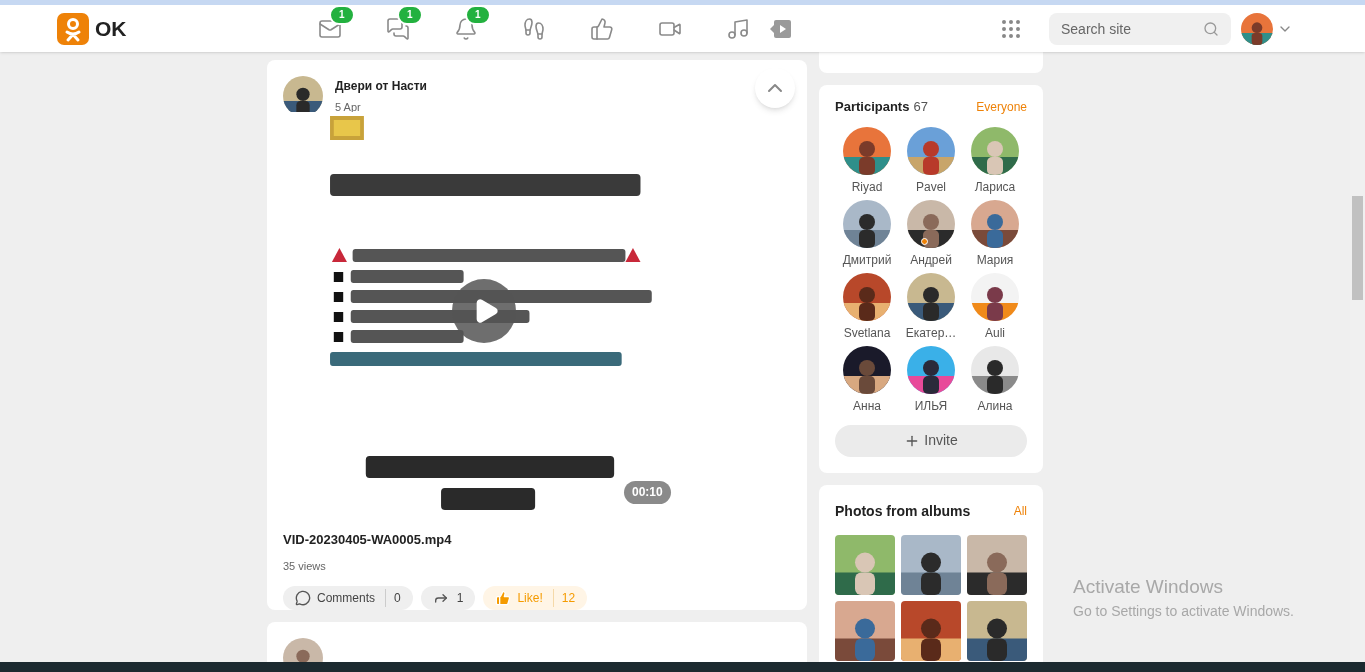 The image size is (1365, 672). Describe the element at coordinates (303, 598) in the screenshot. I see `comment-icon` at that location.